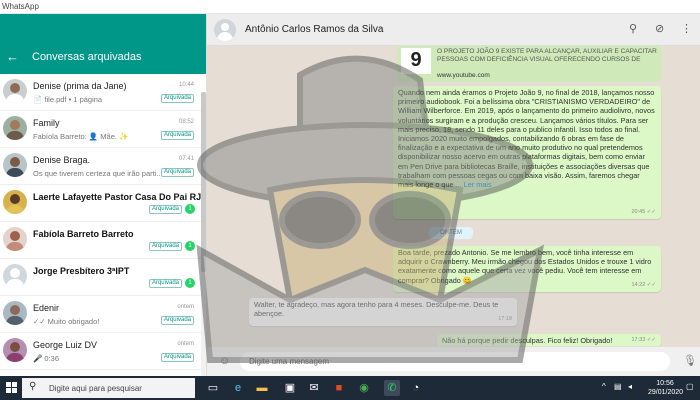  I want to click on store-icon: ▣, so click(290, 388).